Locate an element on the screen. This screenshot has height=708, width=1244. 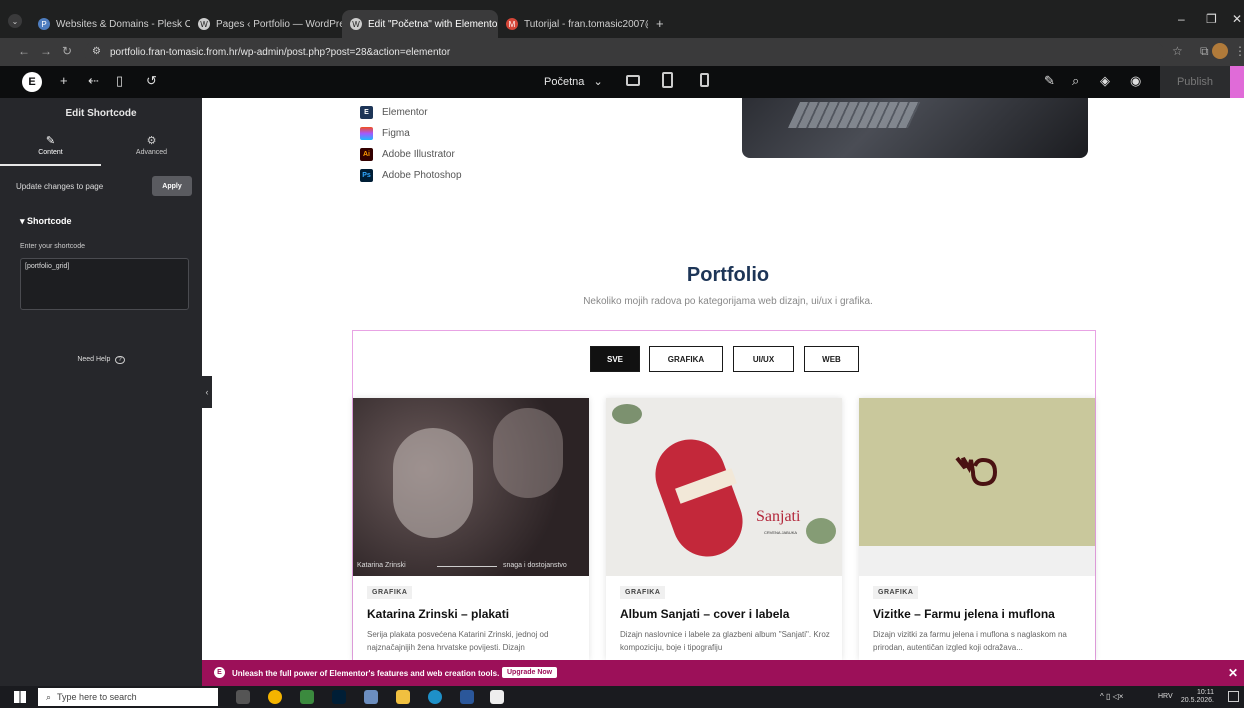
update-changes-label: Update changes to page is located at coordinates (60, 186).